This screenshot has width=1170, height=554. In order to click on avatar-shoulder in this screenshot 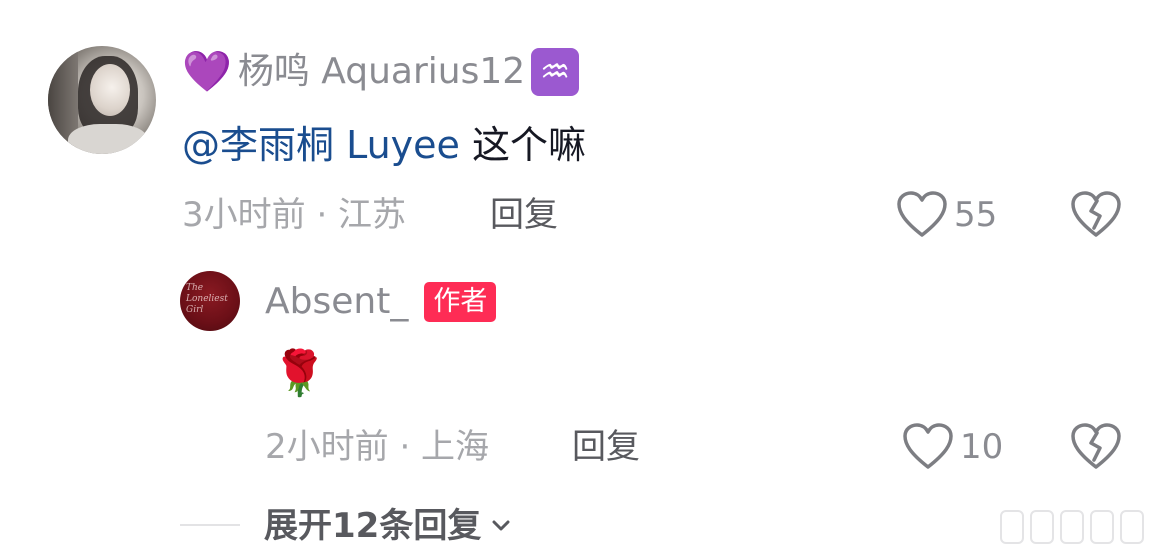, I will do `click(108, 139)`.